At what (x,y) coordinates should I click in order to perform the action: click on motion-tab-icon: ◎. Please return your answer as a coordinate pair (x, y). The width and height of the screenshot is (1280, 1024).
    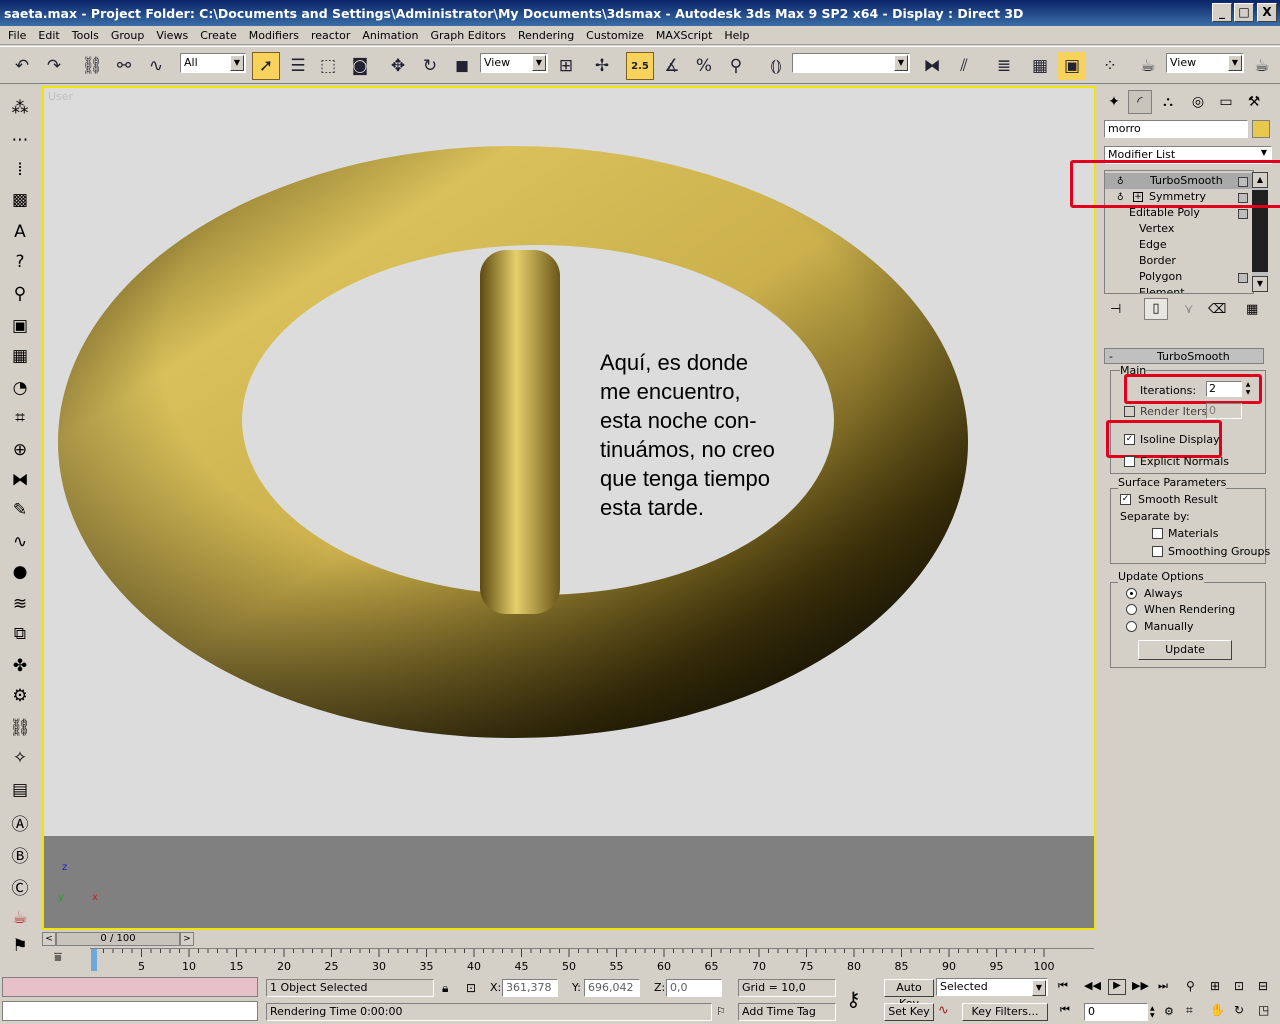
    Looking at the image, I should click on (1198, 102).